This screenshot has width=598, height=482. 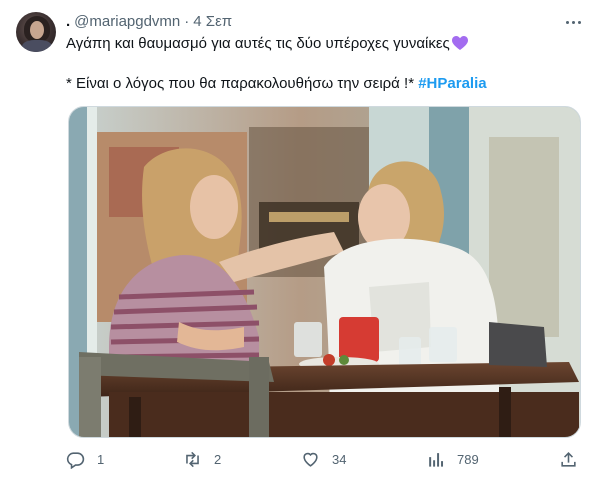 I want to click on retweet-button: 2, so click(x=202, y=459).